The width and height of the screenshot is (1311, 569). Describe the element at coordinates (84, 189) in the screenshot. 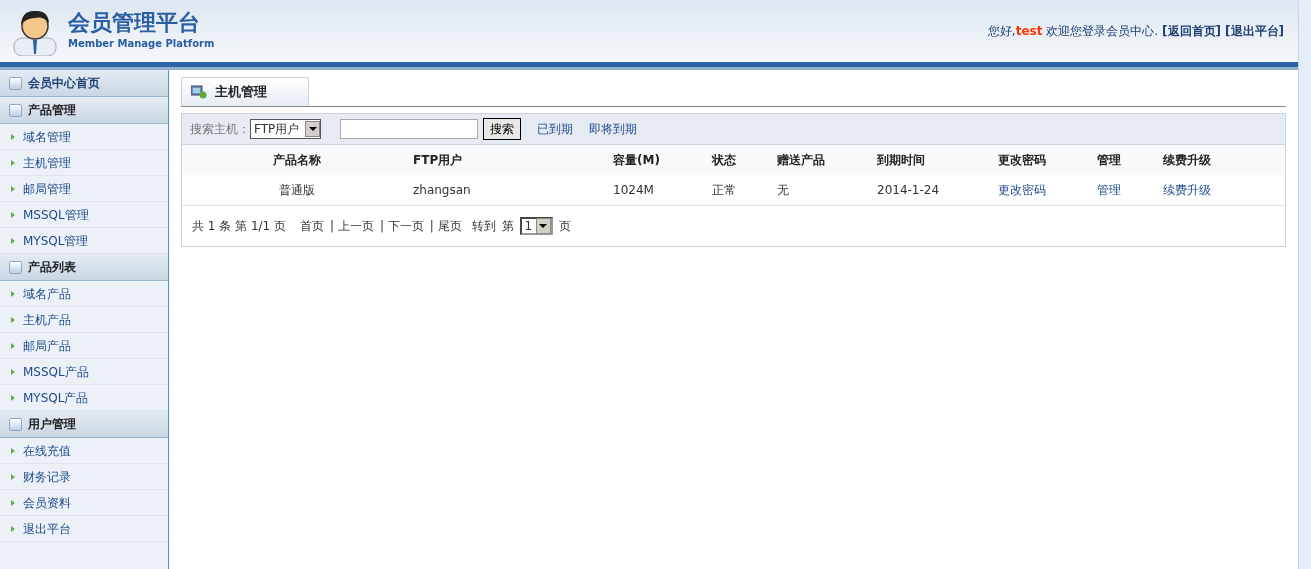

I see `sidebar-item: 邮局管理` at that location.